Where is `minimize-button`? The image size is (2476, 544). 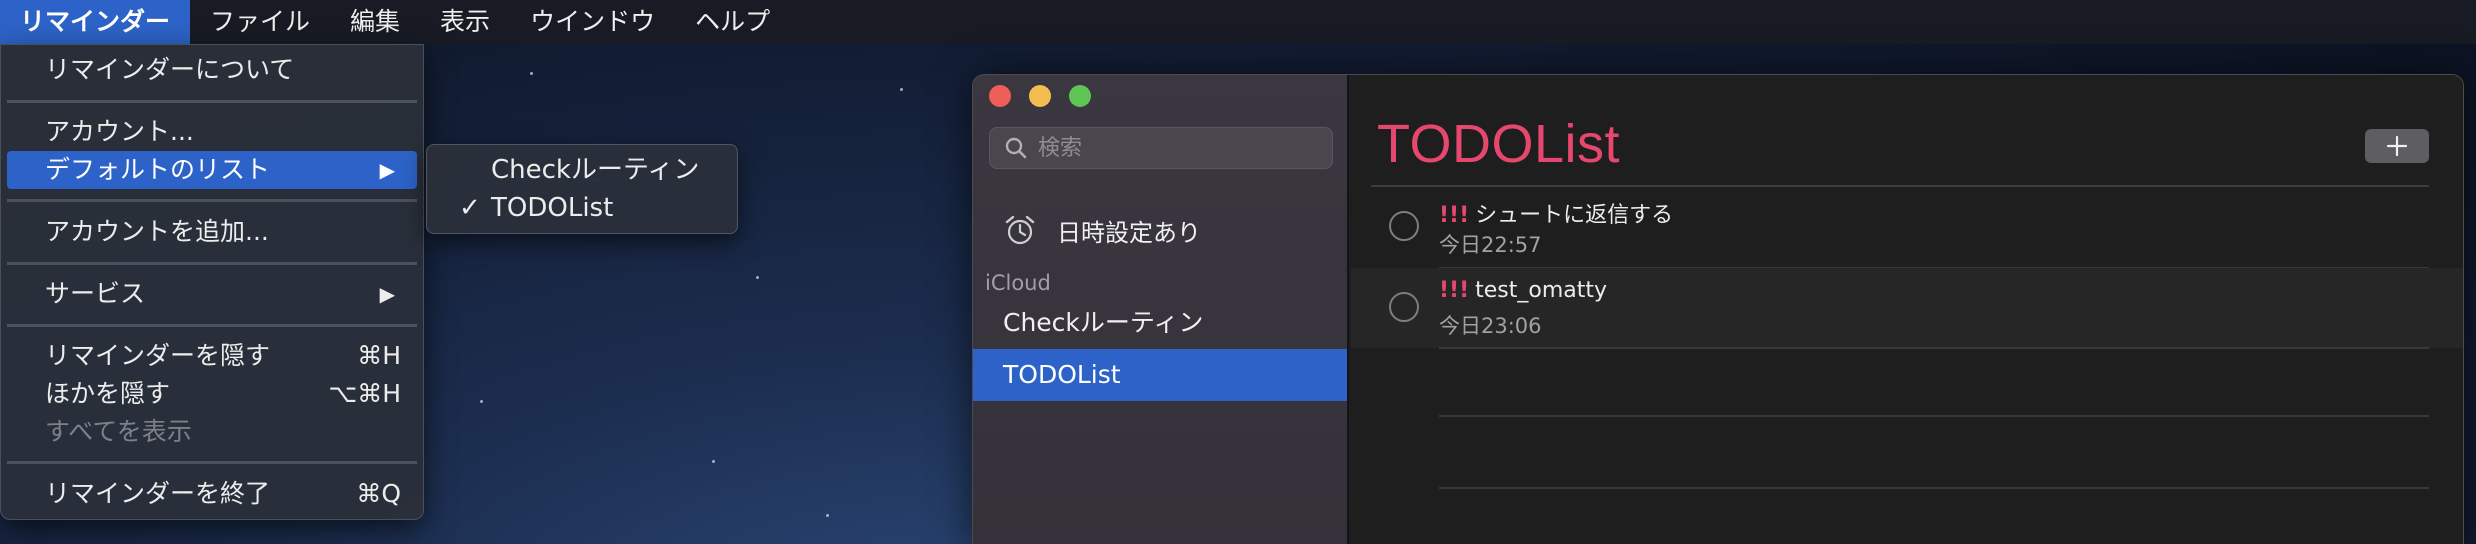
minimize-button is located at coordinates (1040, 96).